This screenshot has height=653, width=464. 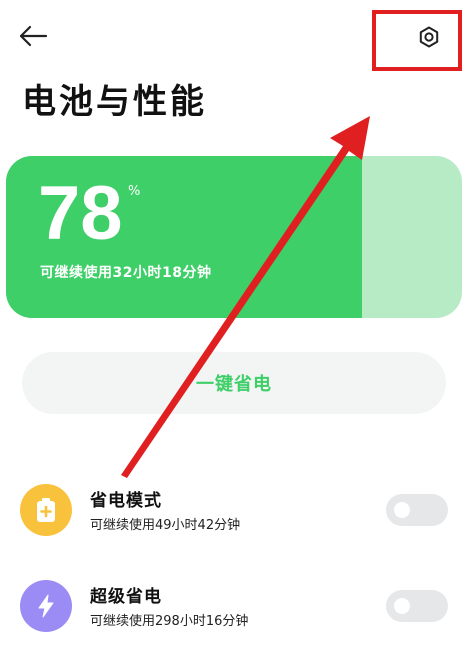 What do you see at coordinates (46, 606) in the screenshot?
I see `lightning-bolt-icon` at bounding box center [46, 606].